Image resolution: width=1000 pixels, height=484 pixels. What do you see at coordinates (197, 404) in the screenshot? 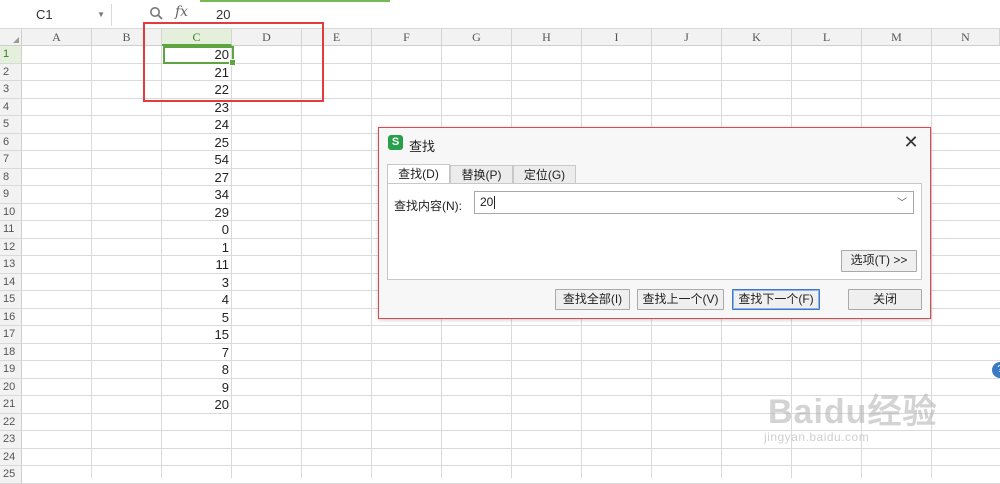
I see `cell-c21: 20` at bounding box center [197, 404].